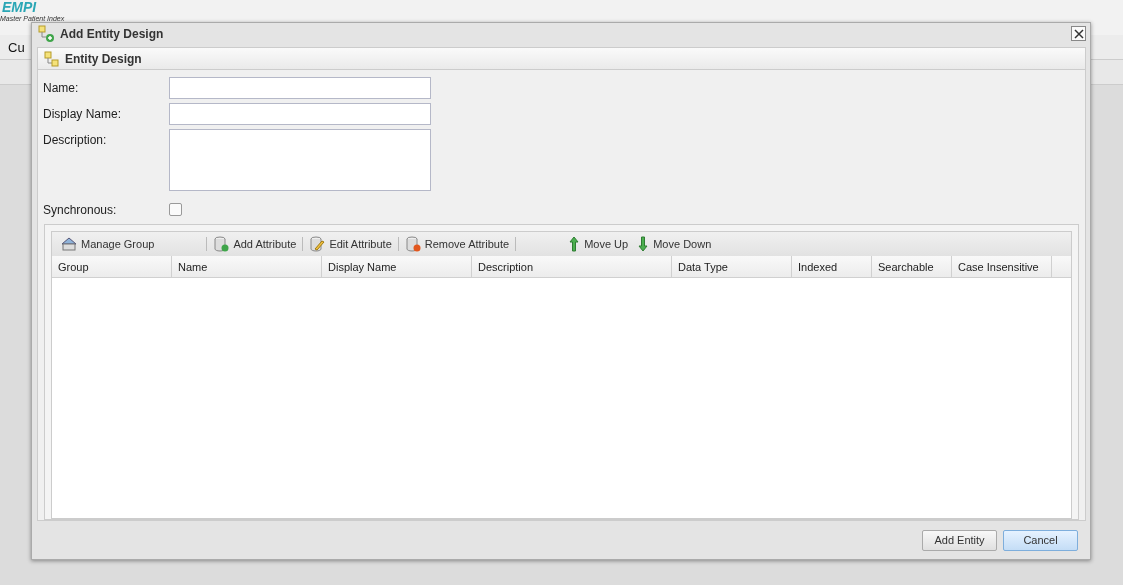  What do you see at coordinates (61, 87) in the screenshot?
I see `field-label: Name:` at bounding box center [61, 87].